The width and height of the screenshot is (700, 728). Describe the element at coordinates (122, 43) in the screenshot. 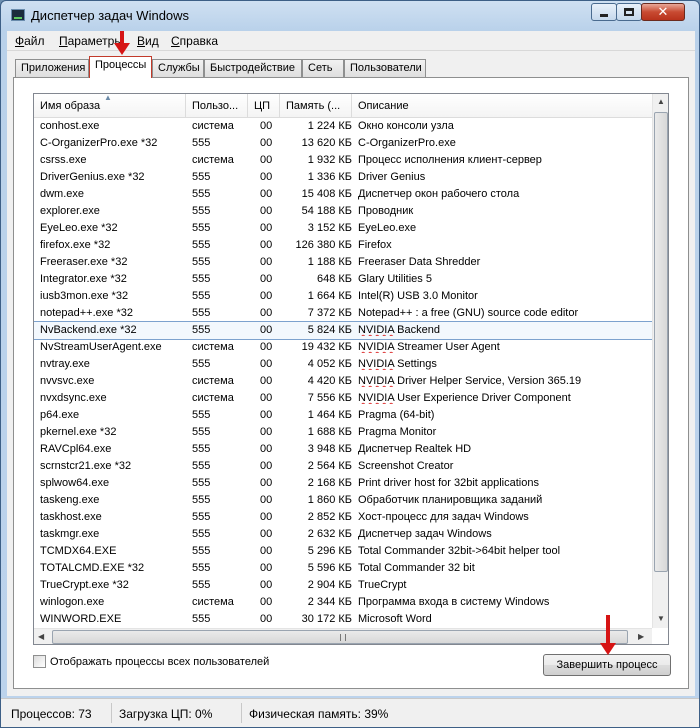

I see `annotation-arrow-processes-tab` at that location.